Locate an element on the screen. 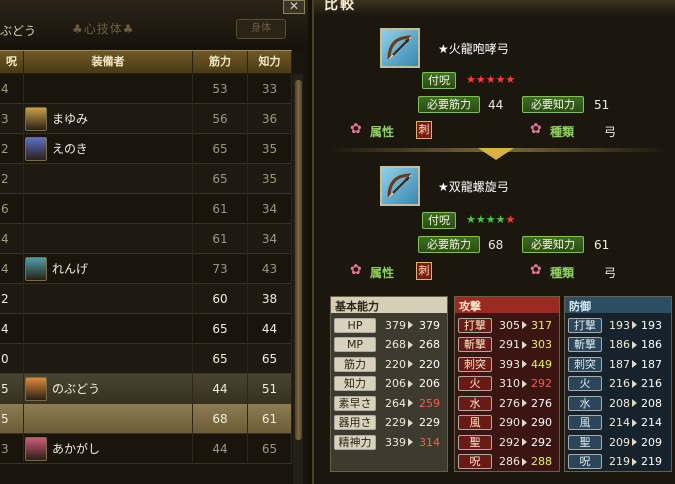 This screenshot has width=675, height=484. comparison-title: 比較 is located at coordinates (340, 6).